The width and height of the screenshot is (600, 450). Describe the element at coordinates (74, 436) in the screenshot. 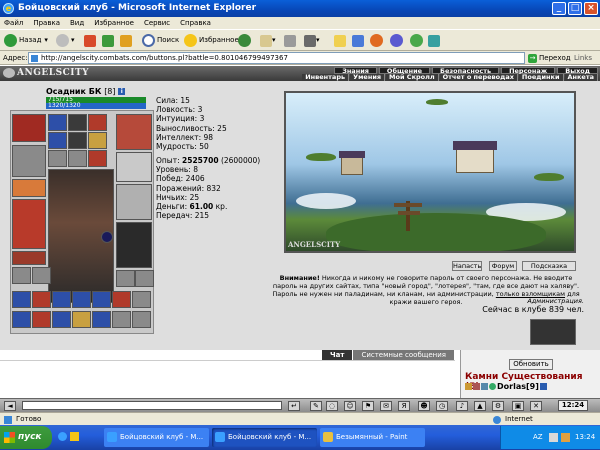

I see `desktop-quicklaunch-icon` at that location.